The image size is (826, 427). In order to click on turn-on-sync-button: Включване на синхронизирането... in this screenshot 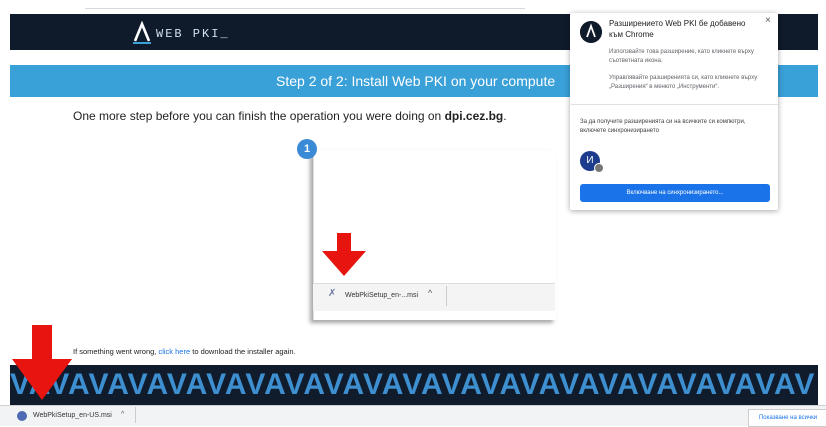, I will do `click(675, 193)`.